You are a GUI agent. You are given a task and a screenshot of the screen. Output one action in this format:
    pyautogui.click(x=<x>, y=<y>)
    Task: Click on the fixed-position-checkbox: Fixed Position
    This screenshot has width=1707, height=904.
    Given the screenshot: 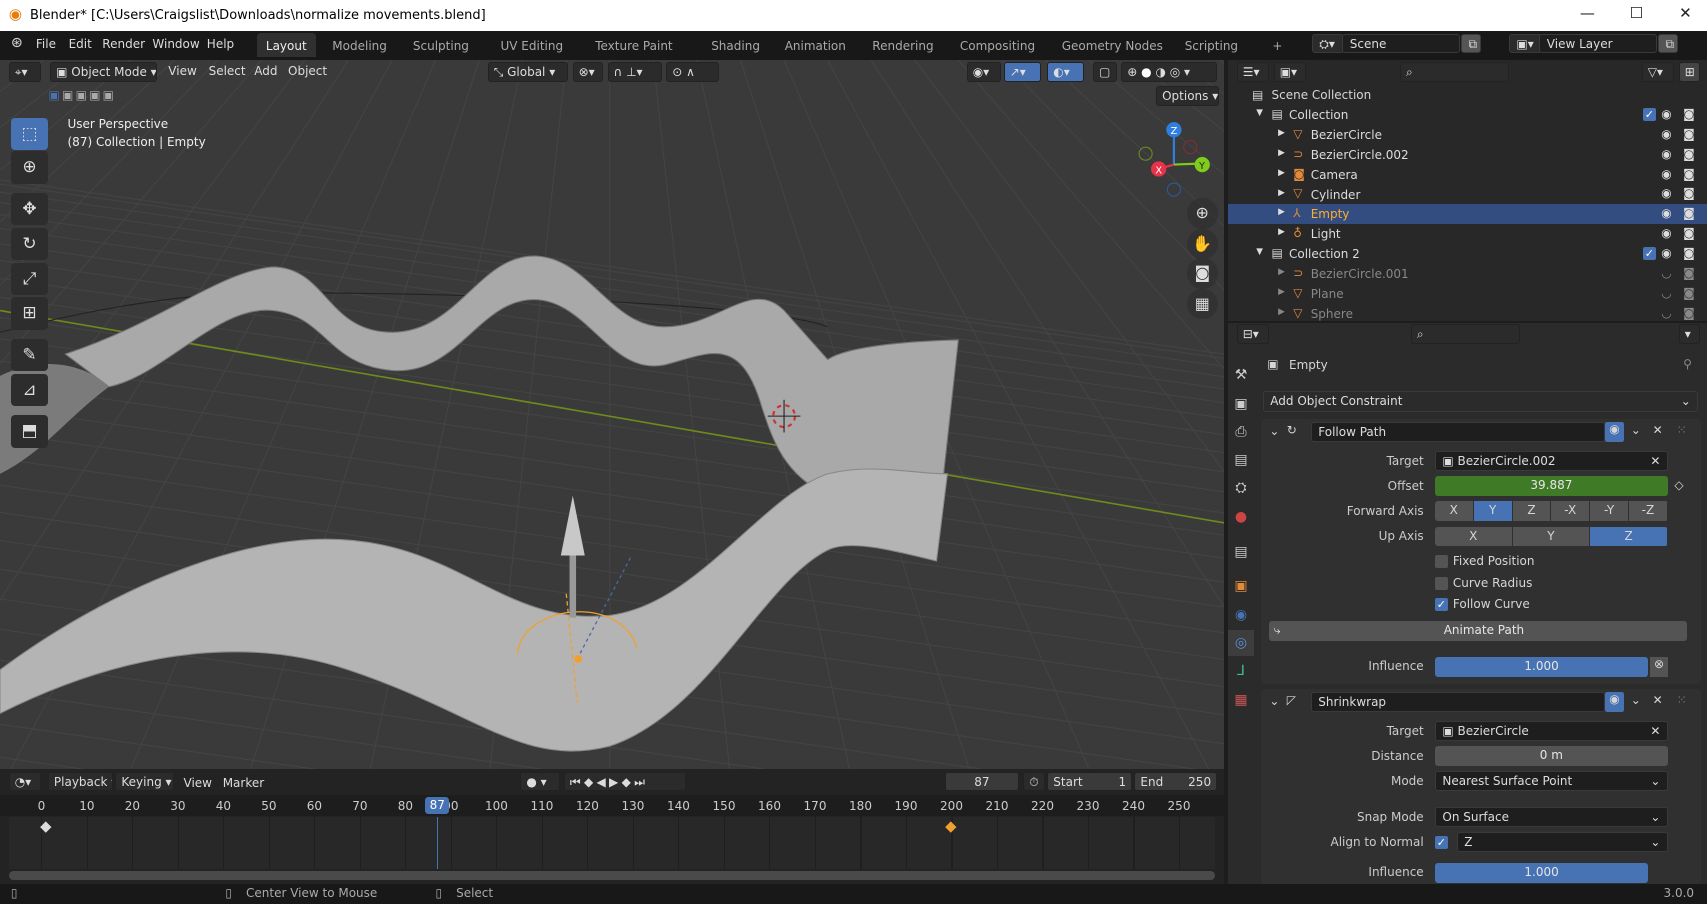 What is the action you would take?
    pyautogui.click(x=1484, y=561)
    